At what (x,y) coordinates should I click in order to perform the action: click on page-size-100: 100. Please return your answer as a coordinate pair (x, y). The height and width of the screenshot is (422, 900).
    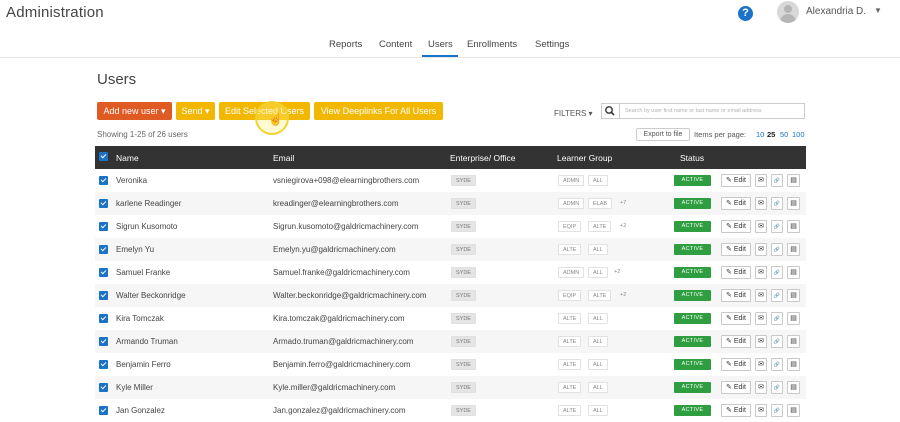
    Looking at the image, I should click on (798, 134).